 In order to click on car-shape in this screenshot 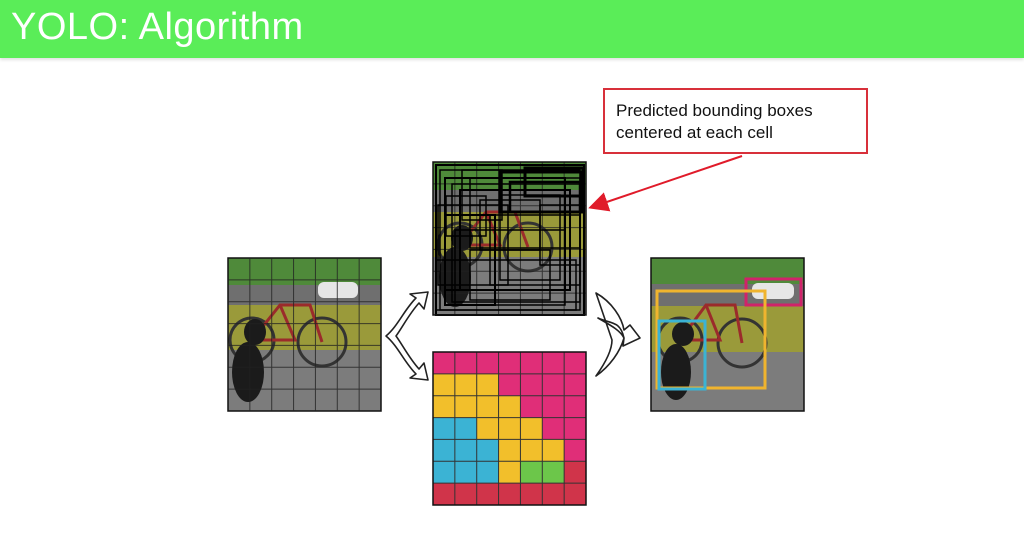, I will do `click(338, 290)`.